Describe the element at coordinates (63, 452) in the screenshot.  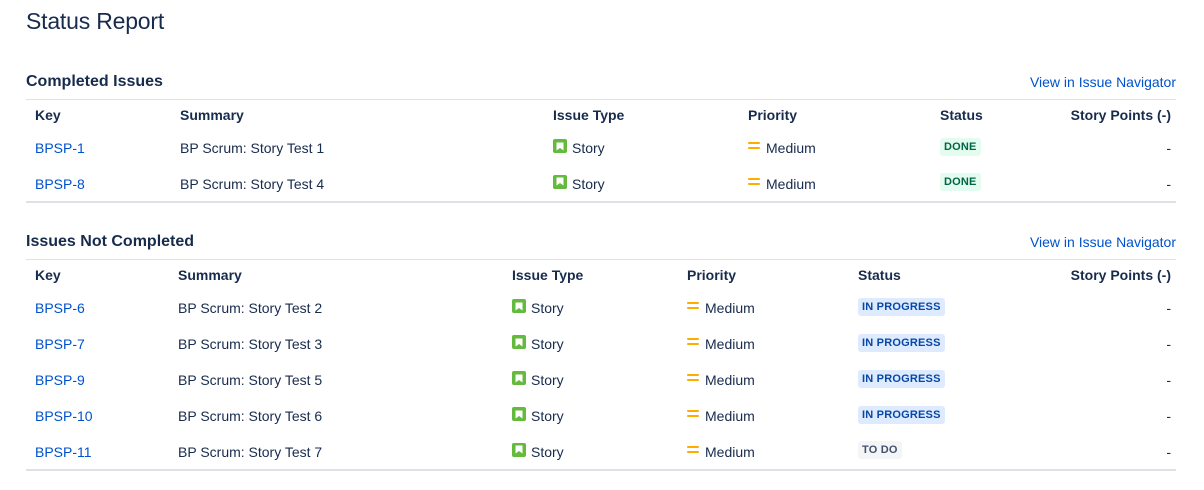
I see `issue-key-link: BPSP-11` at that location.